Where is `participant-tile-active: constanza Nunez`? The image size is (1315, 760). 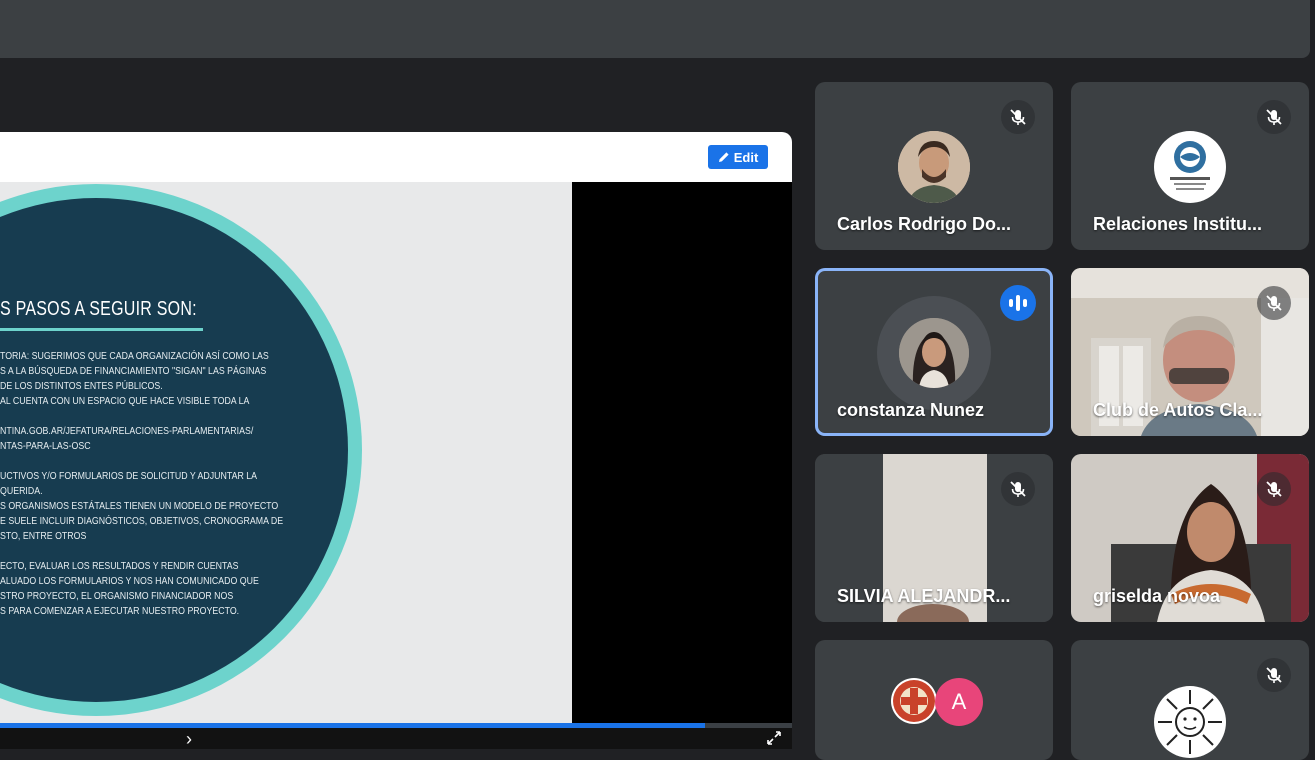 participant-tile-active: constanza Nunez is located at coordinates (934, 352).